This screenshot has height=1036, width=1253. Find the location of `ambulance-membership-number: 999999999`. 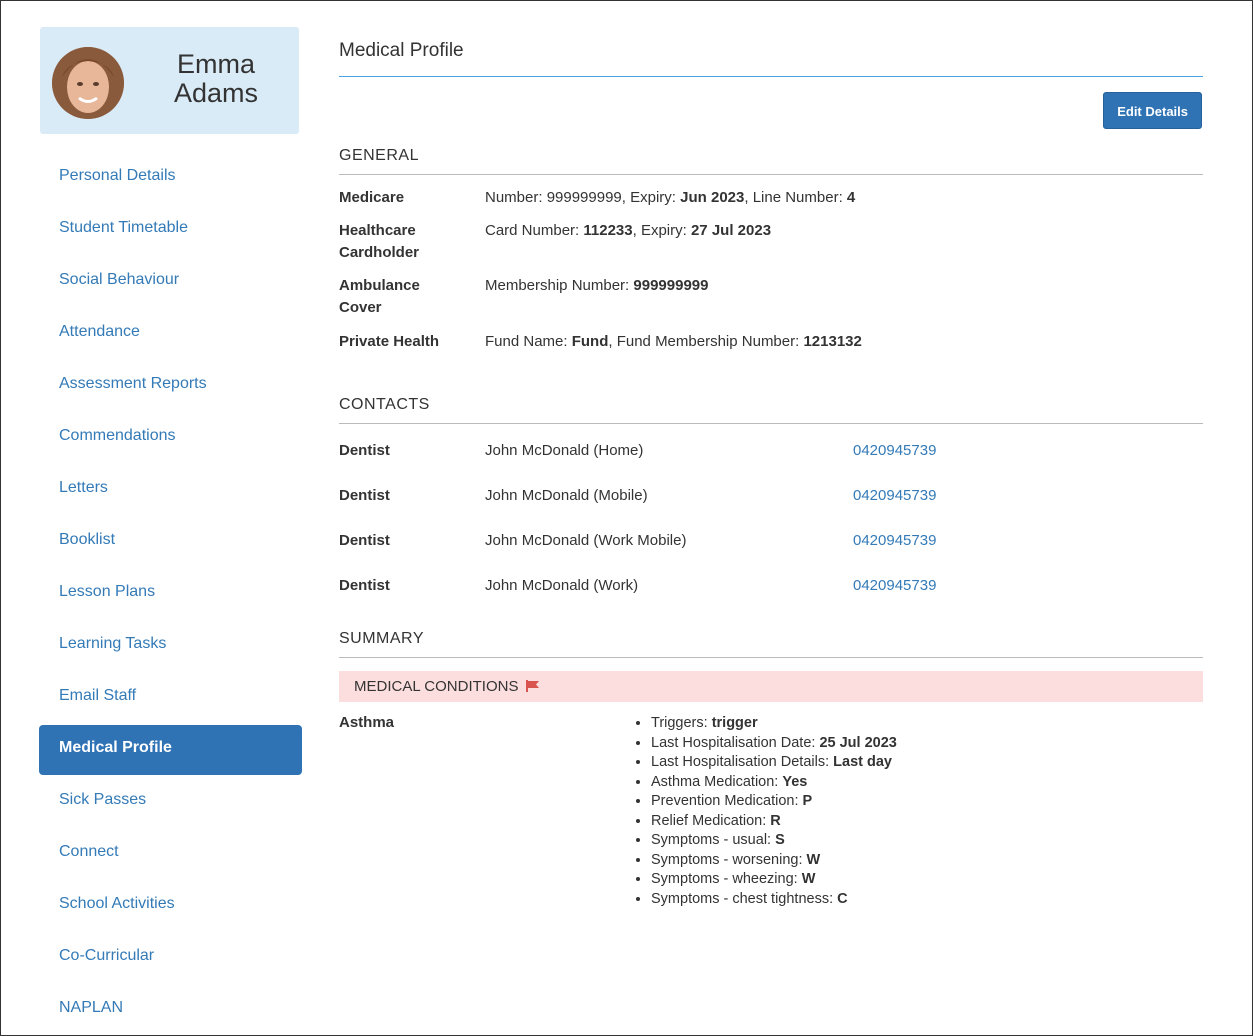

ambulance-membership-number: 999999999 is located at coordinates (671, 285).